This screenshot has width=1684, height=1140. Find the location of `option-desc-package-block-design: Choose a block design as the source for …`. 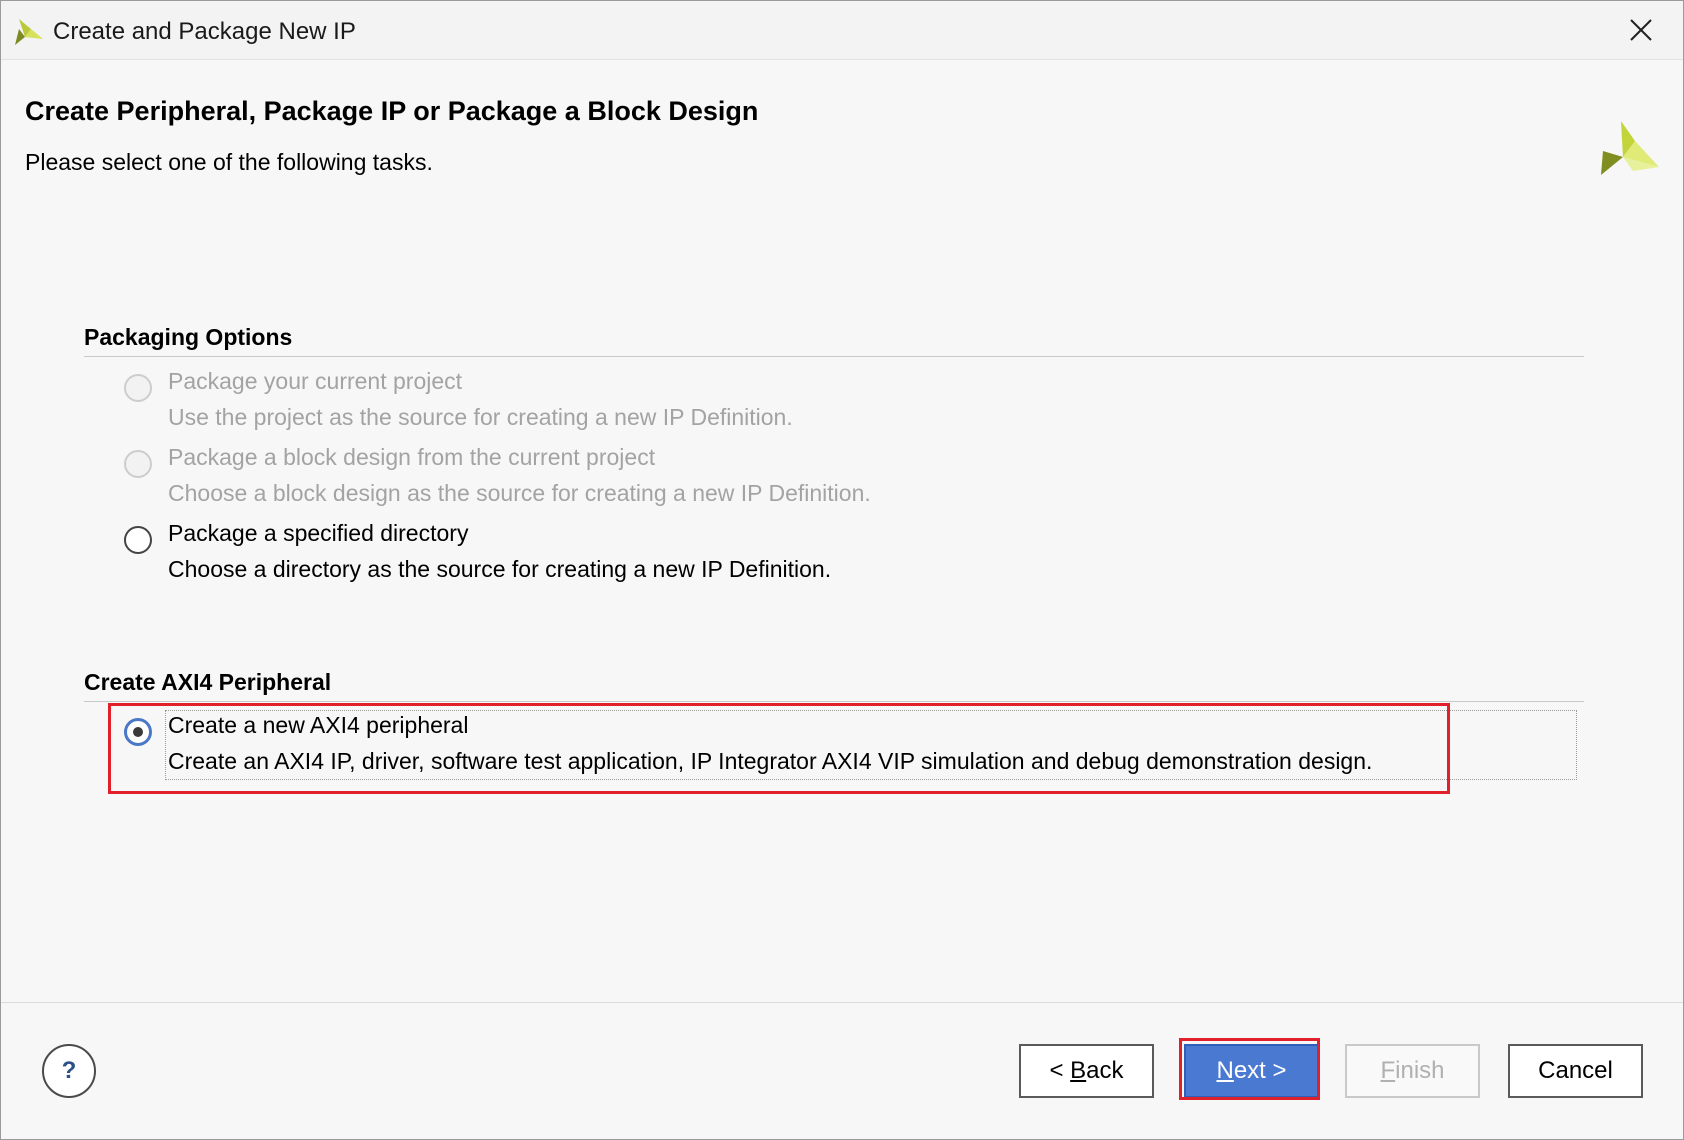

option-desc-package-block-design: Choose a block design as the source for … is located at coordinates (519, 493).